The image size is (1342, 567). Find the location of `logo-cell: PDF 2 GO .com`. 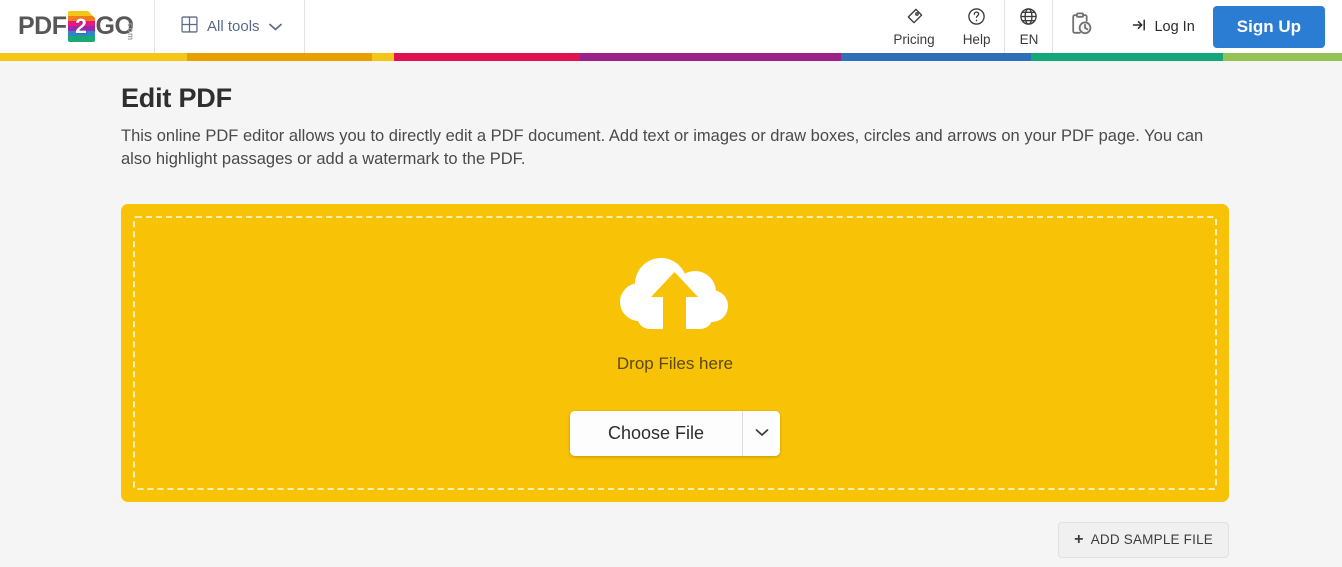

logo-cell: PDF 2 GO .com is located at coordinates (77, 26).